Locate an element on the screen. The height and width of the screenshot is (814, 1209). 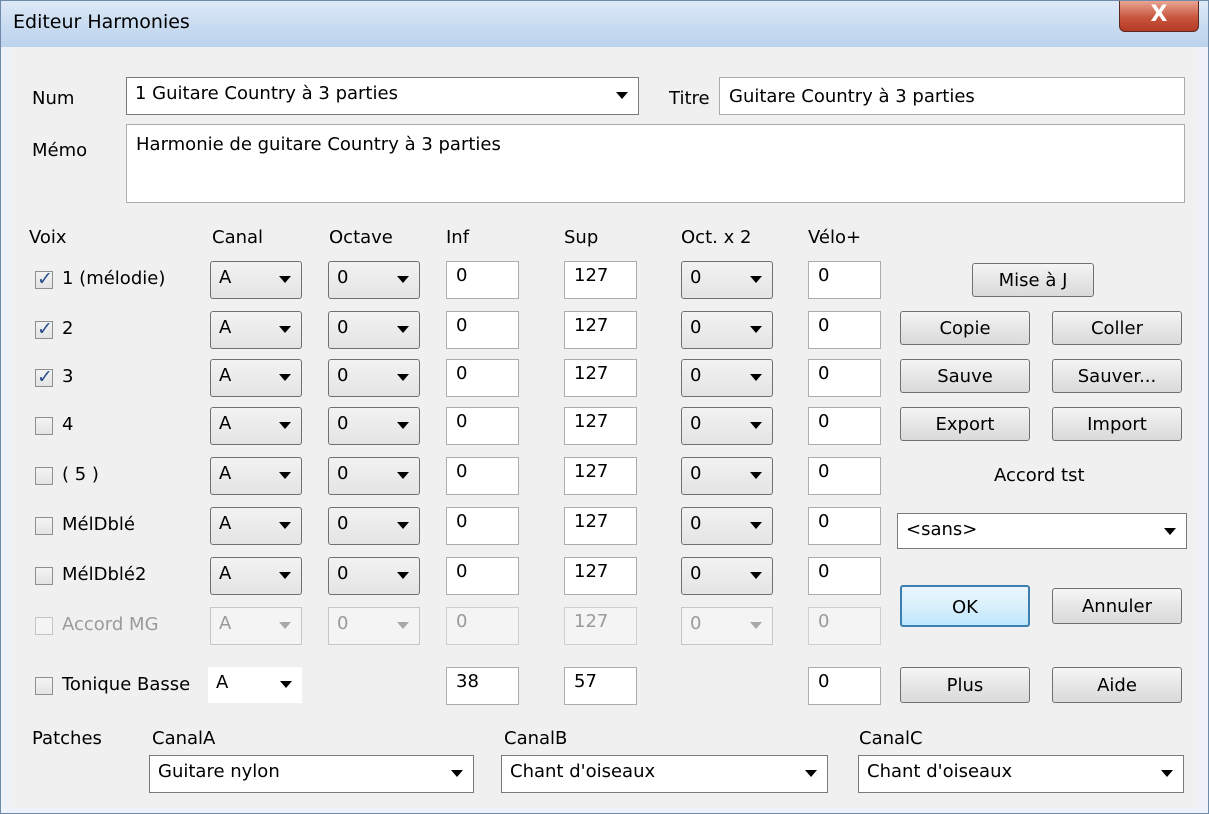
velo-field-voice-6: 0 is located at coordinates (844, 526).